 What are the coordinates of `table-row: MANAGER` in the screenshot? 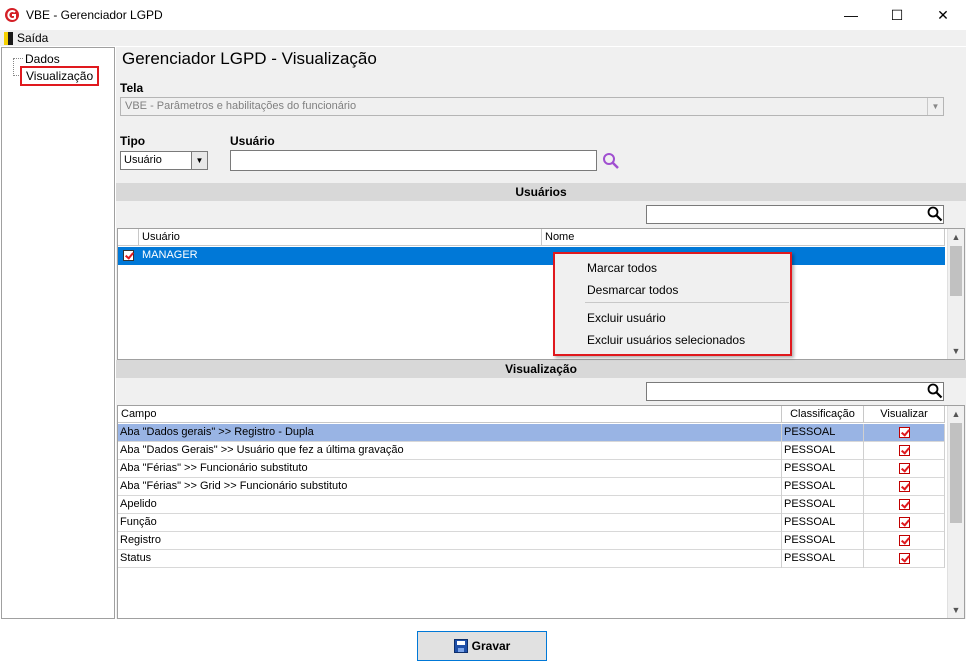 It's located at (531, 256).